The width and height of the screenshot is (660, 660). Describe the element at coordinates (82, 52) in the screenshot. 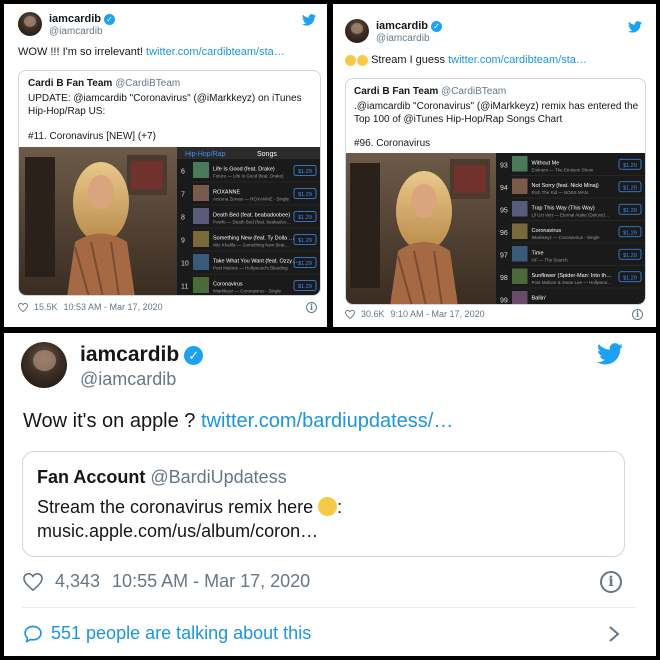

I see `tweet-text-content: WOW !!! I'm so irrelevant!` at that location.